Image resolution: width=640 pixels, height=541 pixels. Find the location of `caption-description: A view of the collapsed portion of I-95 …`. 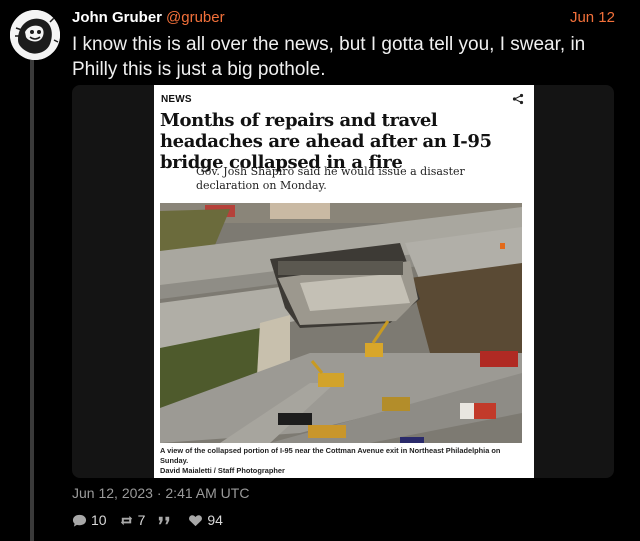

caption-description: A view of the collapsed portion of I-95 … is located at coordinates (330, 455).